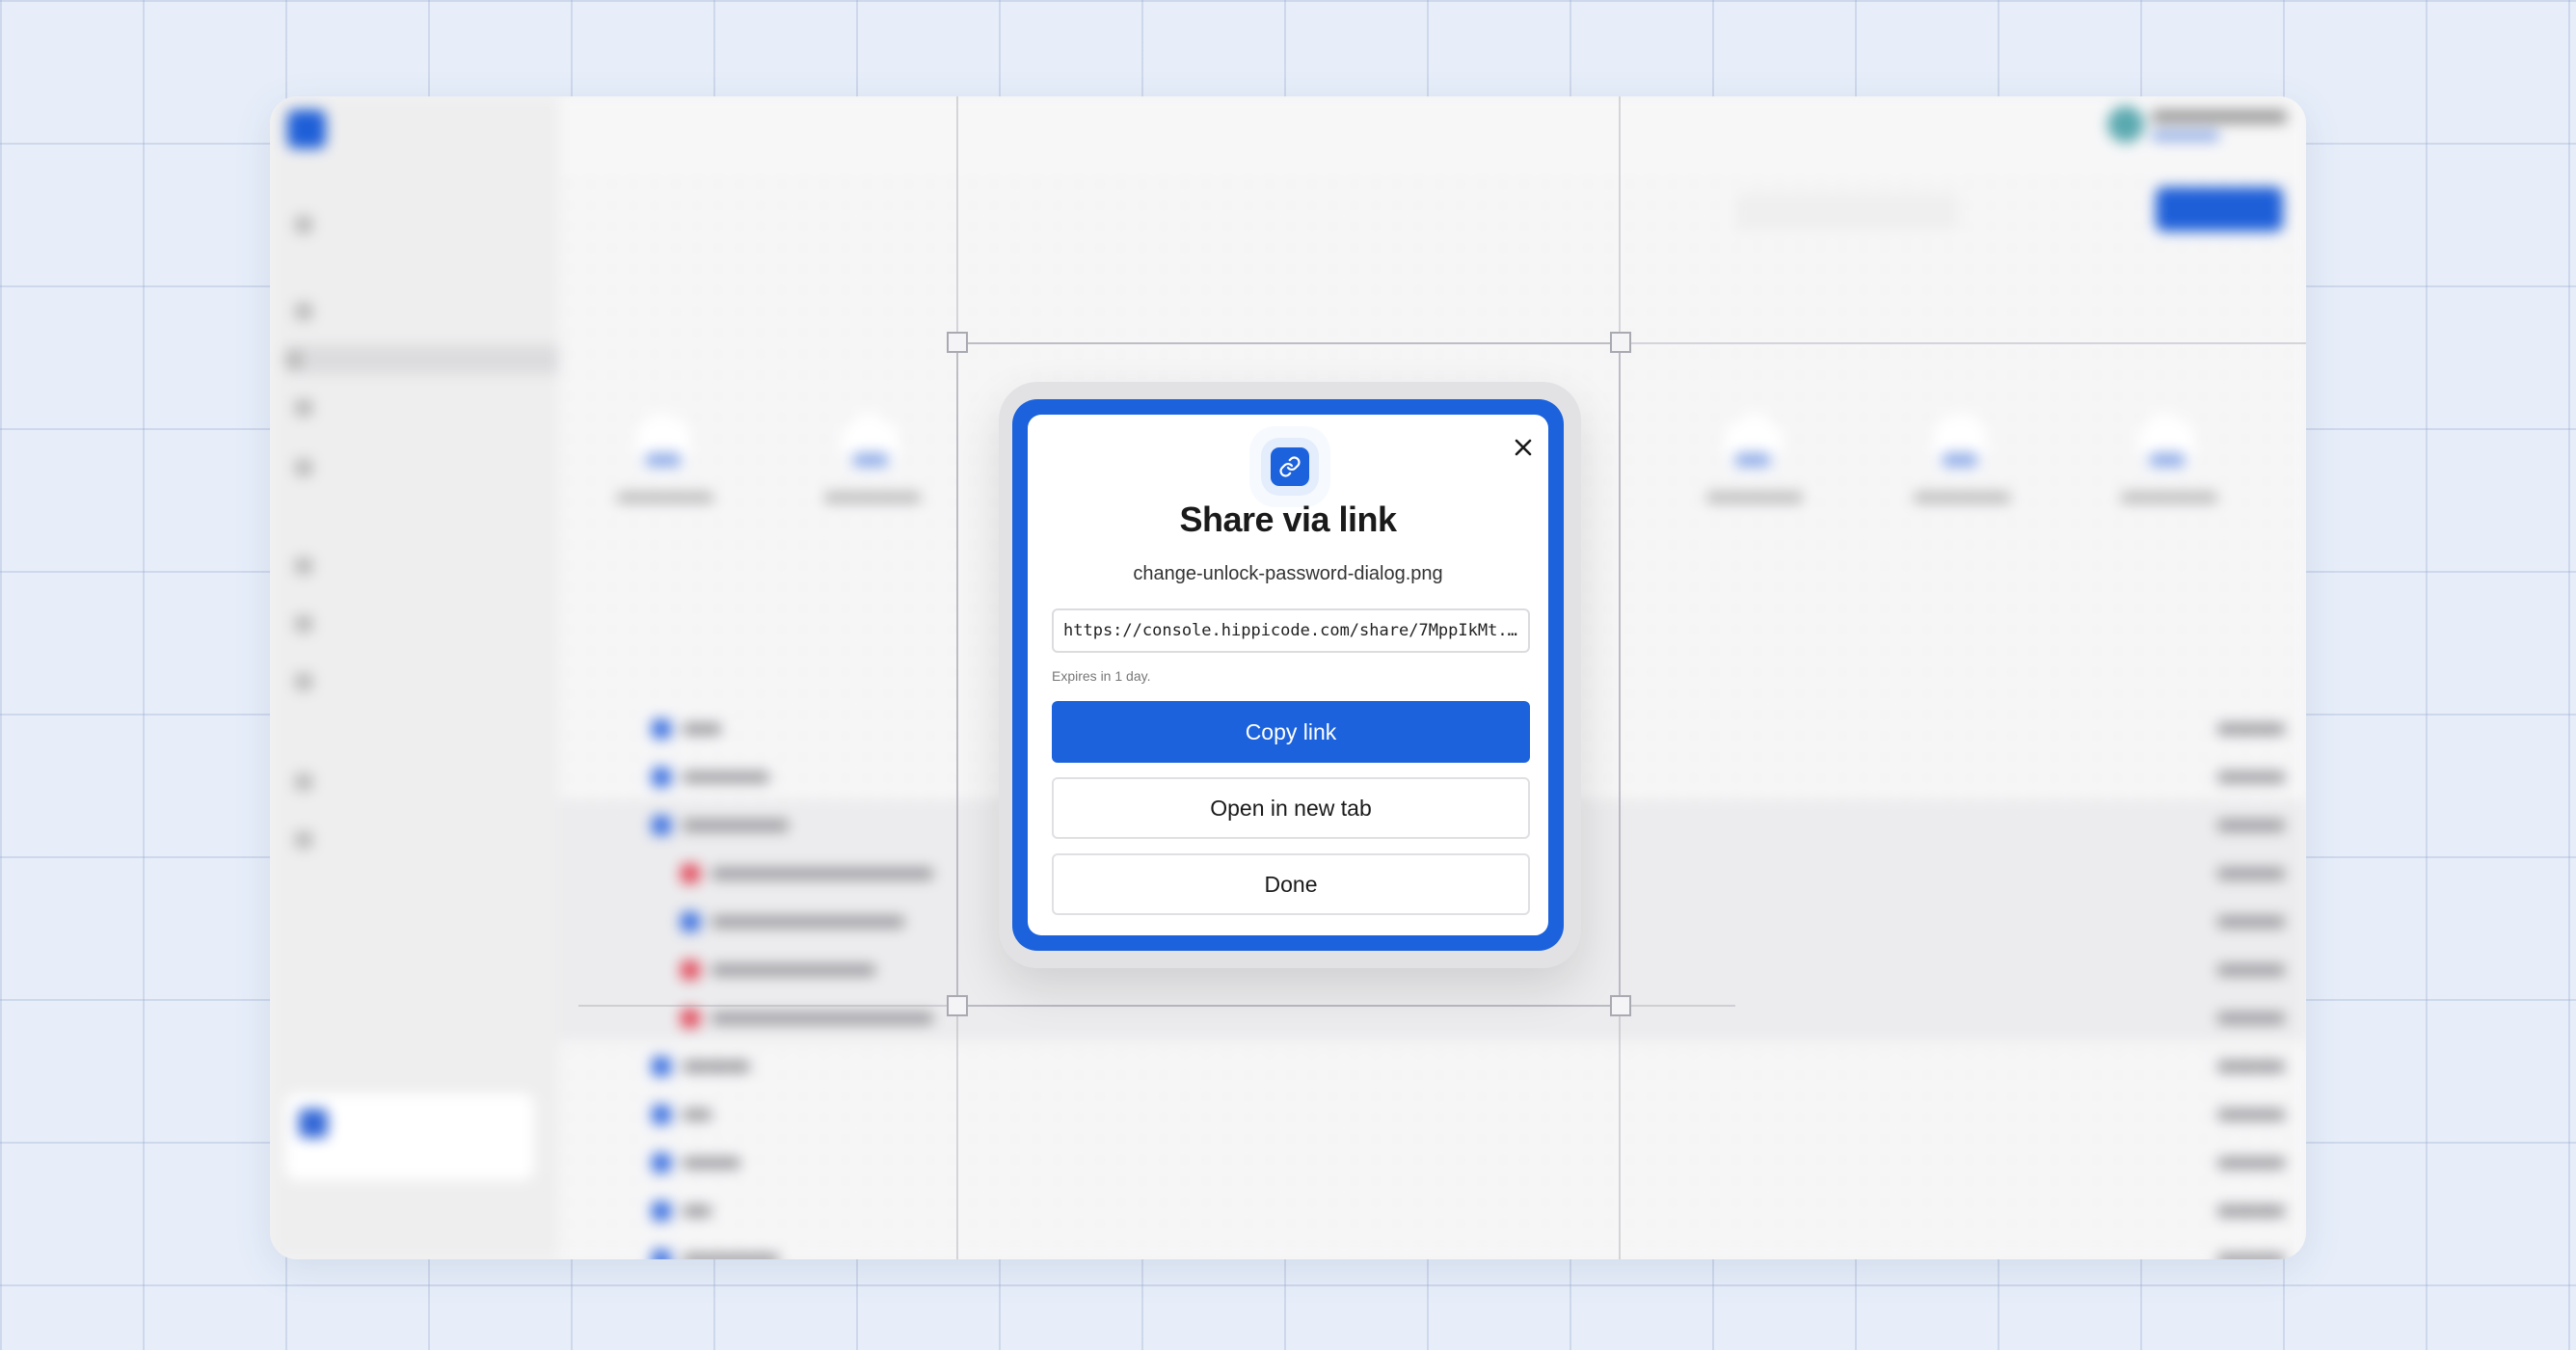 This screenshot has width=2576, height=1350. Describe the element at coordinates (1288, 519) in the screenshot. I see `dialog-title: Share via link` at that location.